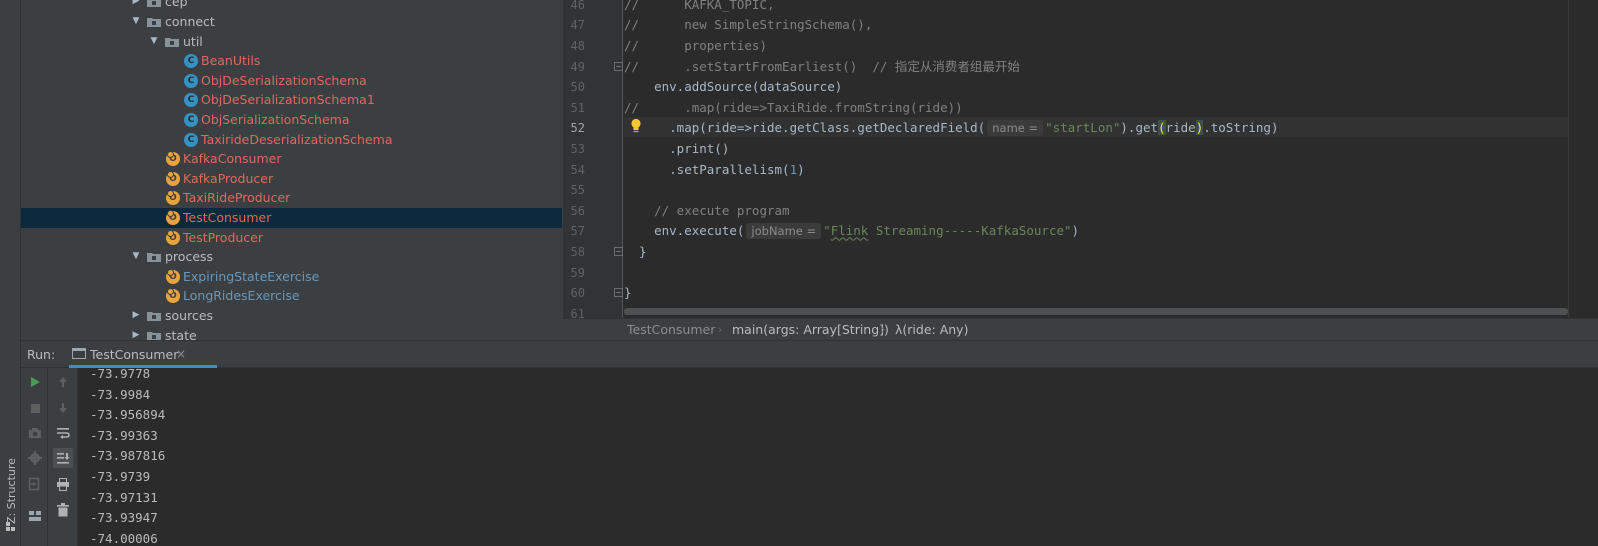 Image resolution: width=1598 pixels, height=546 pixels. I want to click on scroll-down-button, so click(63, 408).